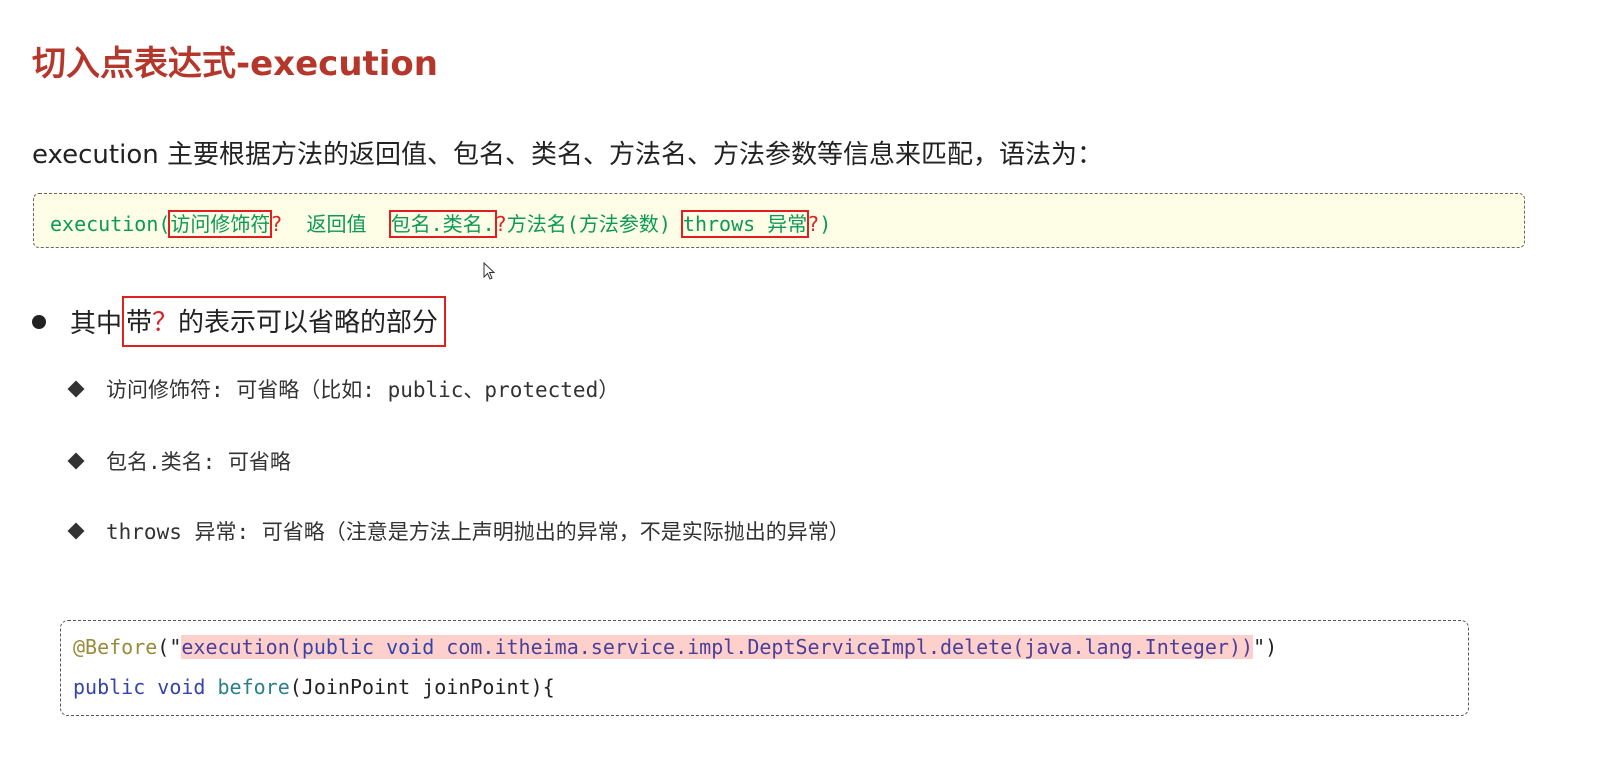  Describe the element at coordinates (39, 321) in the screenshot. I see `bullet-dot-icon` at that location.